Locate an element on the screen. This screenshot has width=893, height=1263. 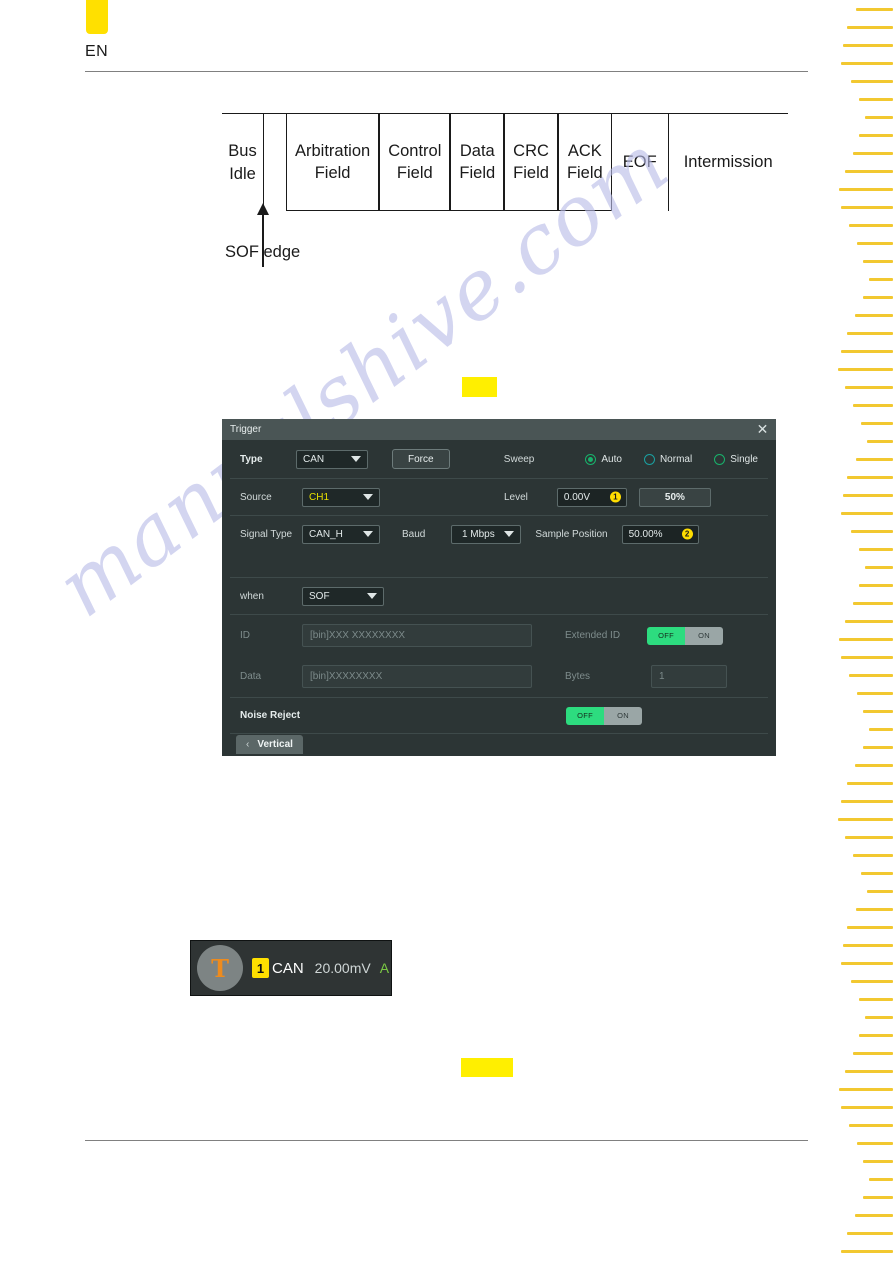
coupling-indicator: A is located at coordinates (384, 968).